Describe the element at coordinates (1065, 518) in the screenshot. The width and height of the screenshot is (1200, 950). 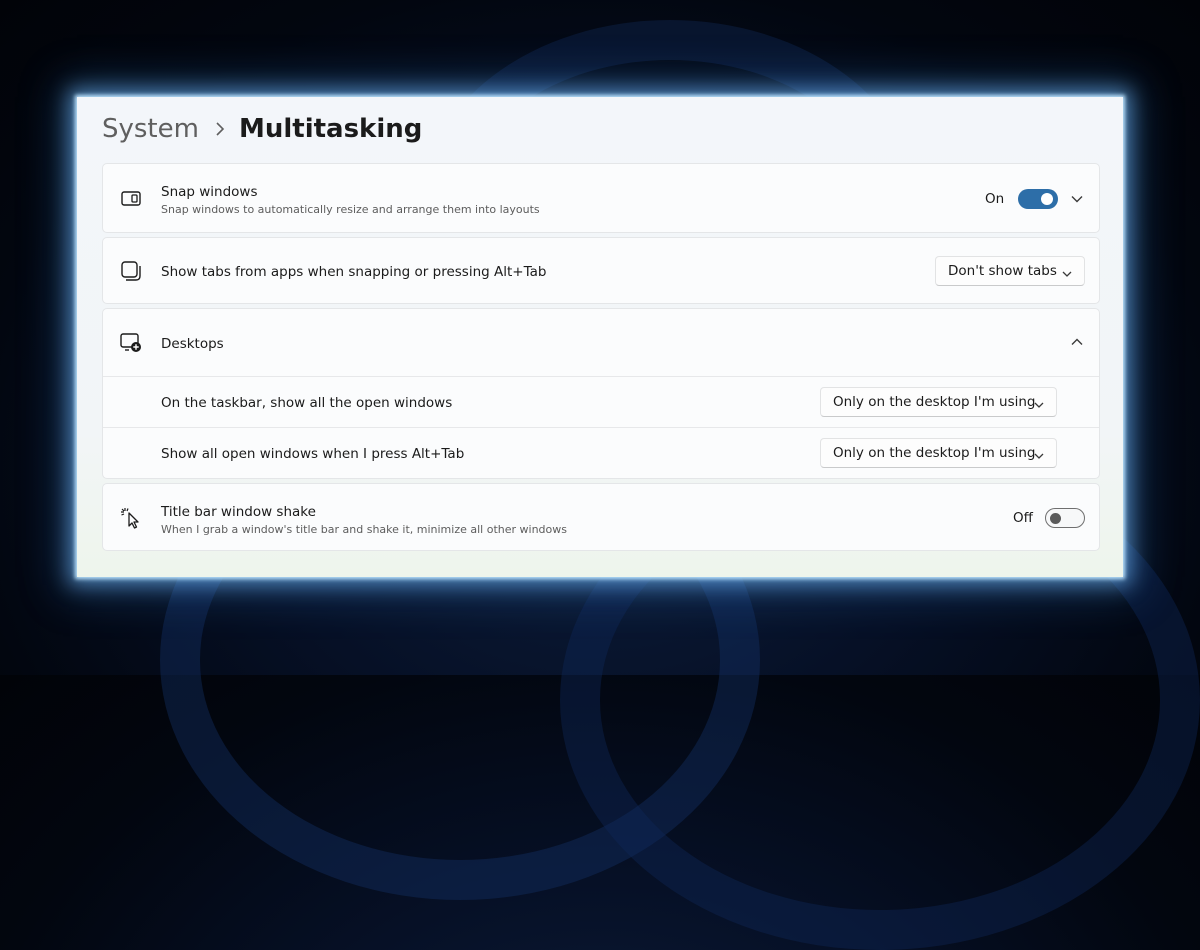
I see `title-bar-shake-toggle` at that location.